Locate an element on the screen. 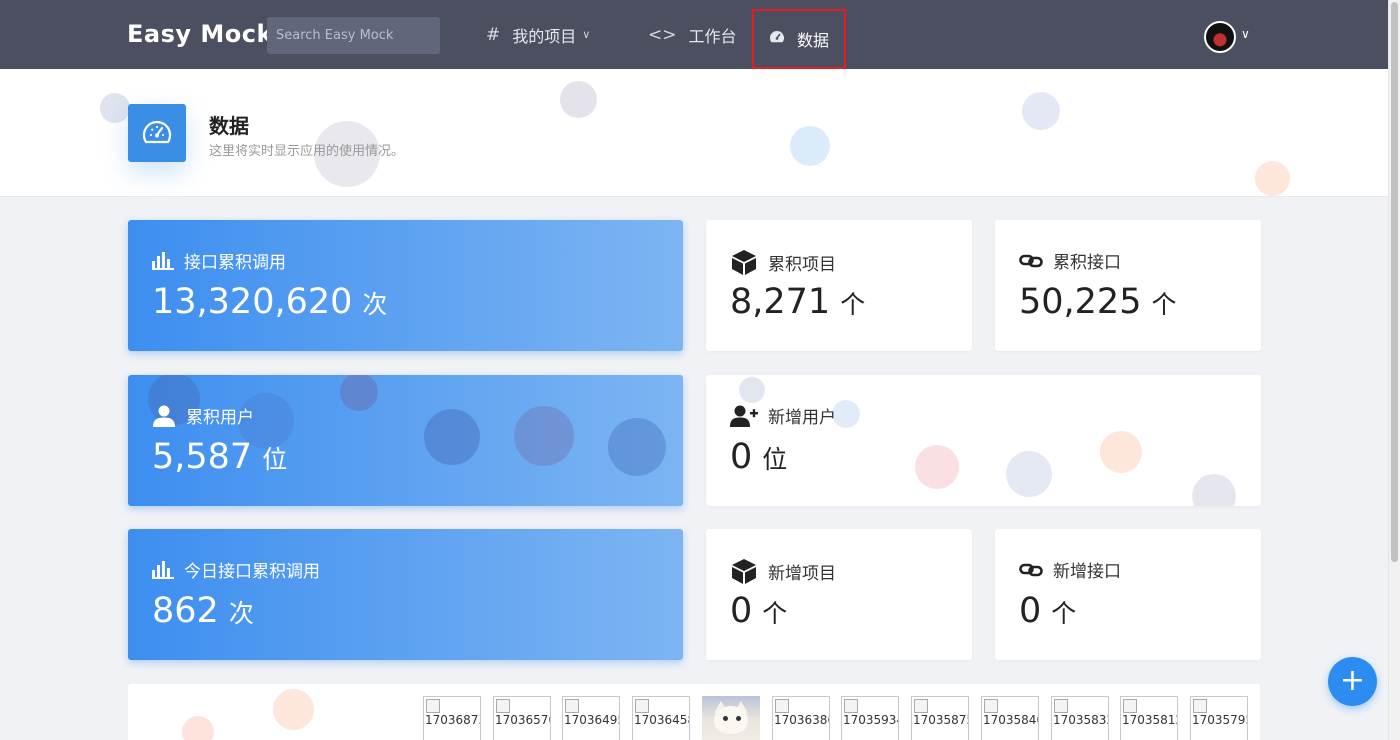 This screenshot has height=740, width=1400. avatar-alt-text: 17035934 is located at coordinates (871, 720).